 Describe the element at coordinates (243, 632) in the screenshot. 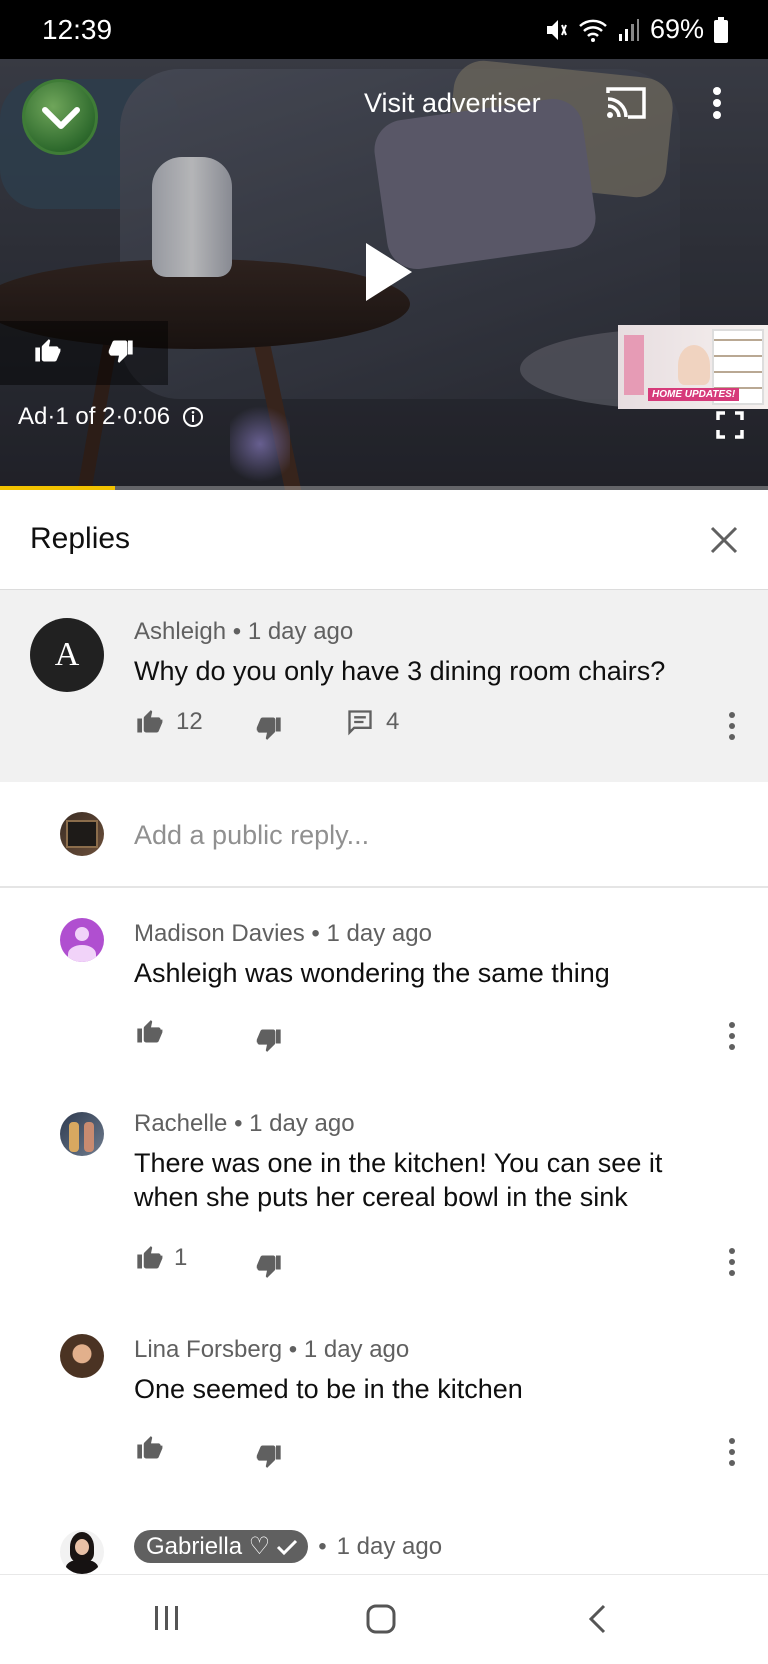

I see `comment-meta: Ashleigh • 1 day ago` at that location.